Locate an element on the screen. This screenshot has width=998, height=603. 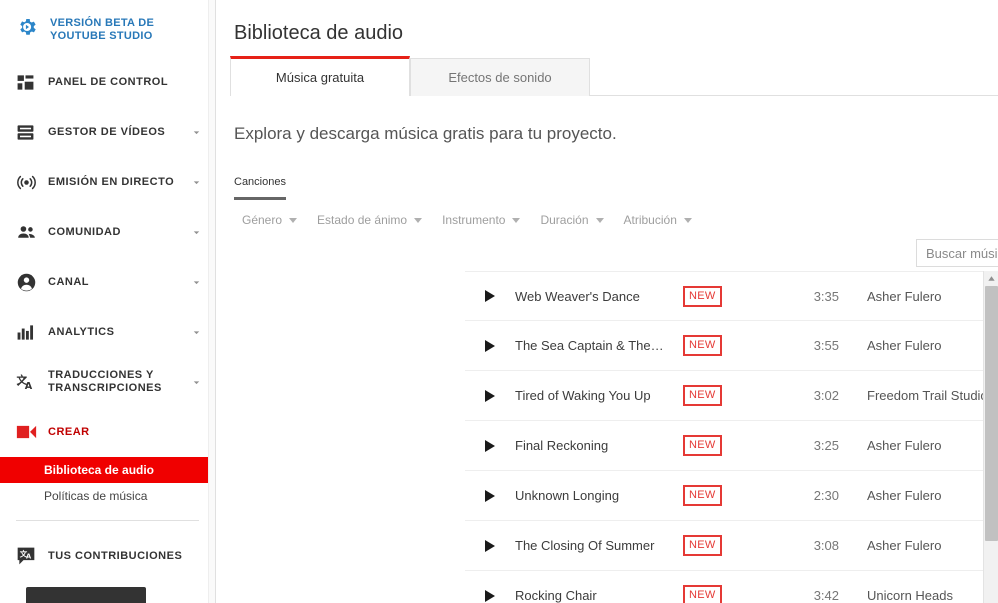
sidebar-item-analytics: ANALYTICS is located at coordinates (107, 332).